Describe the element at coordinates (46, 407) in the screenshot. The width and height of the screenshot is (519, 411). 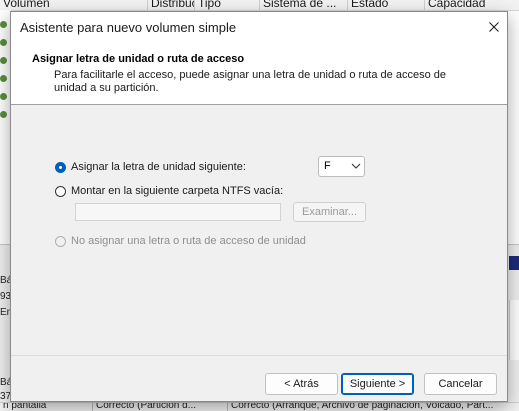
I see `partition-label: n pantalla` at that location.